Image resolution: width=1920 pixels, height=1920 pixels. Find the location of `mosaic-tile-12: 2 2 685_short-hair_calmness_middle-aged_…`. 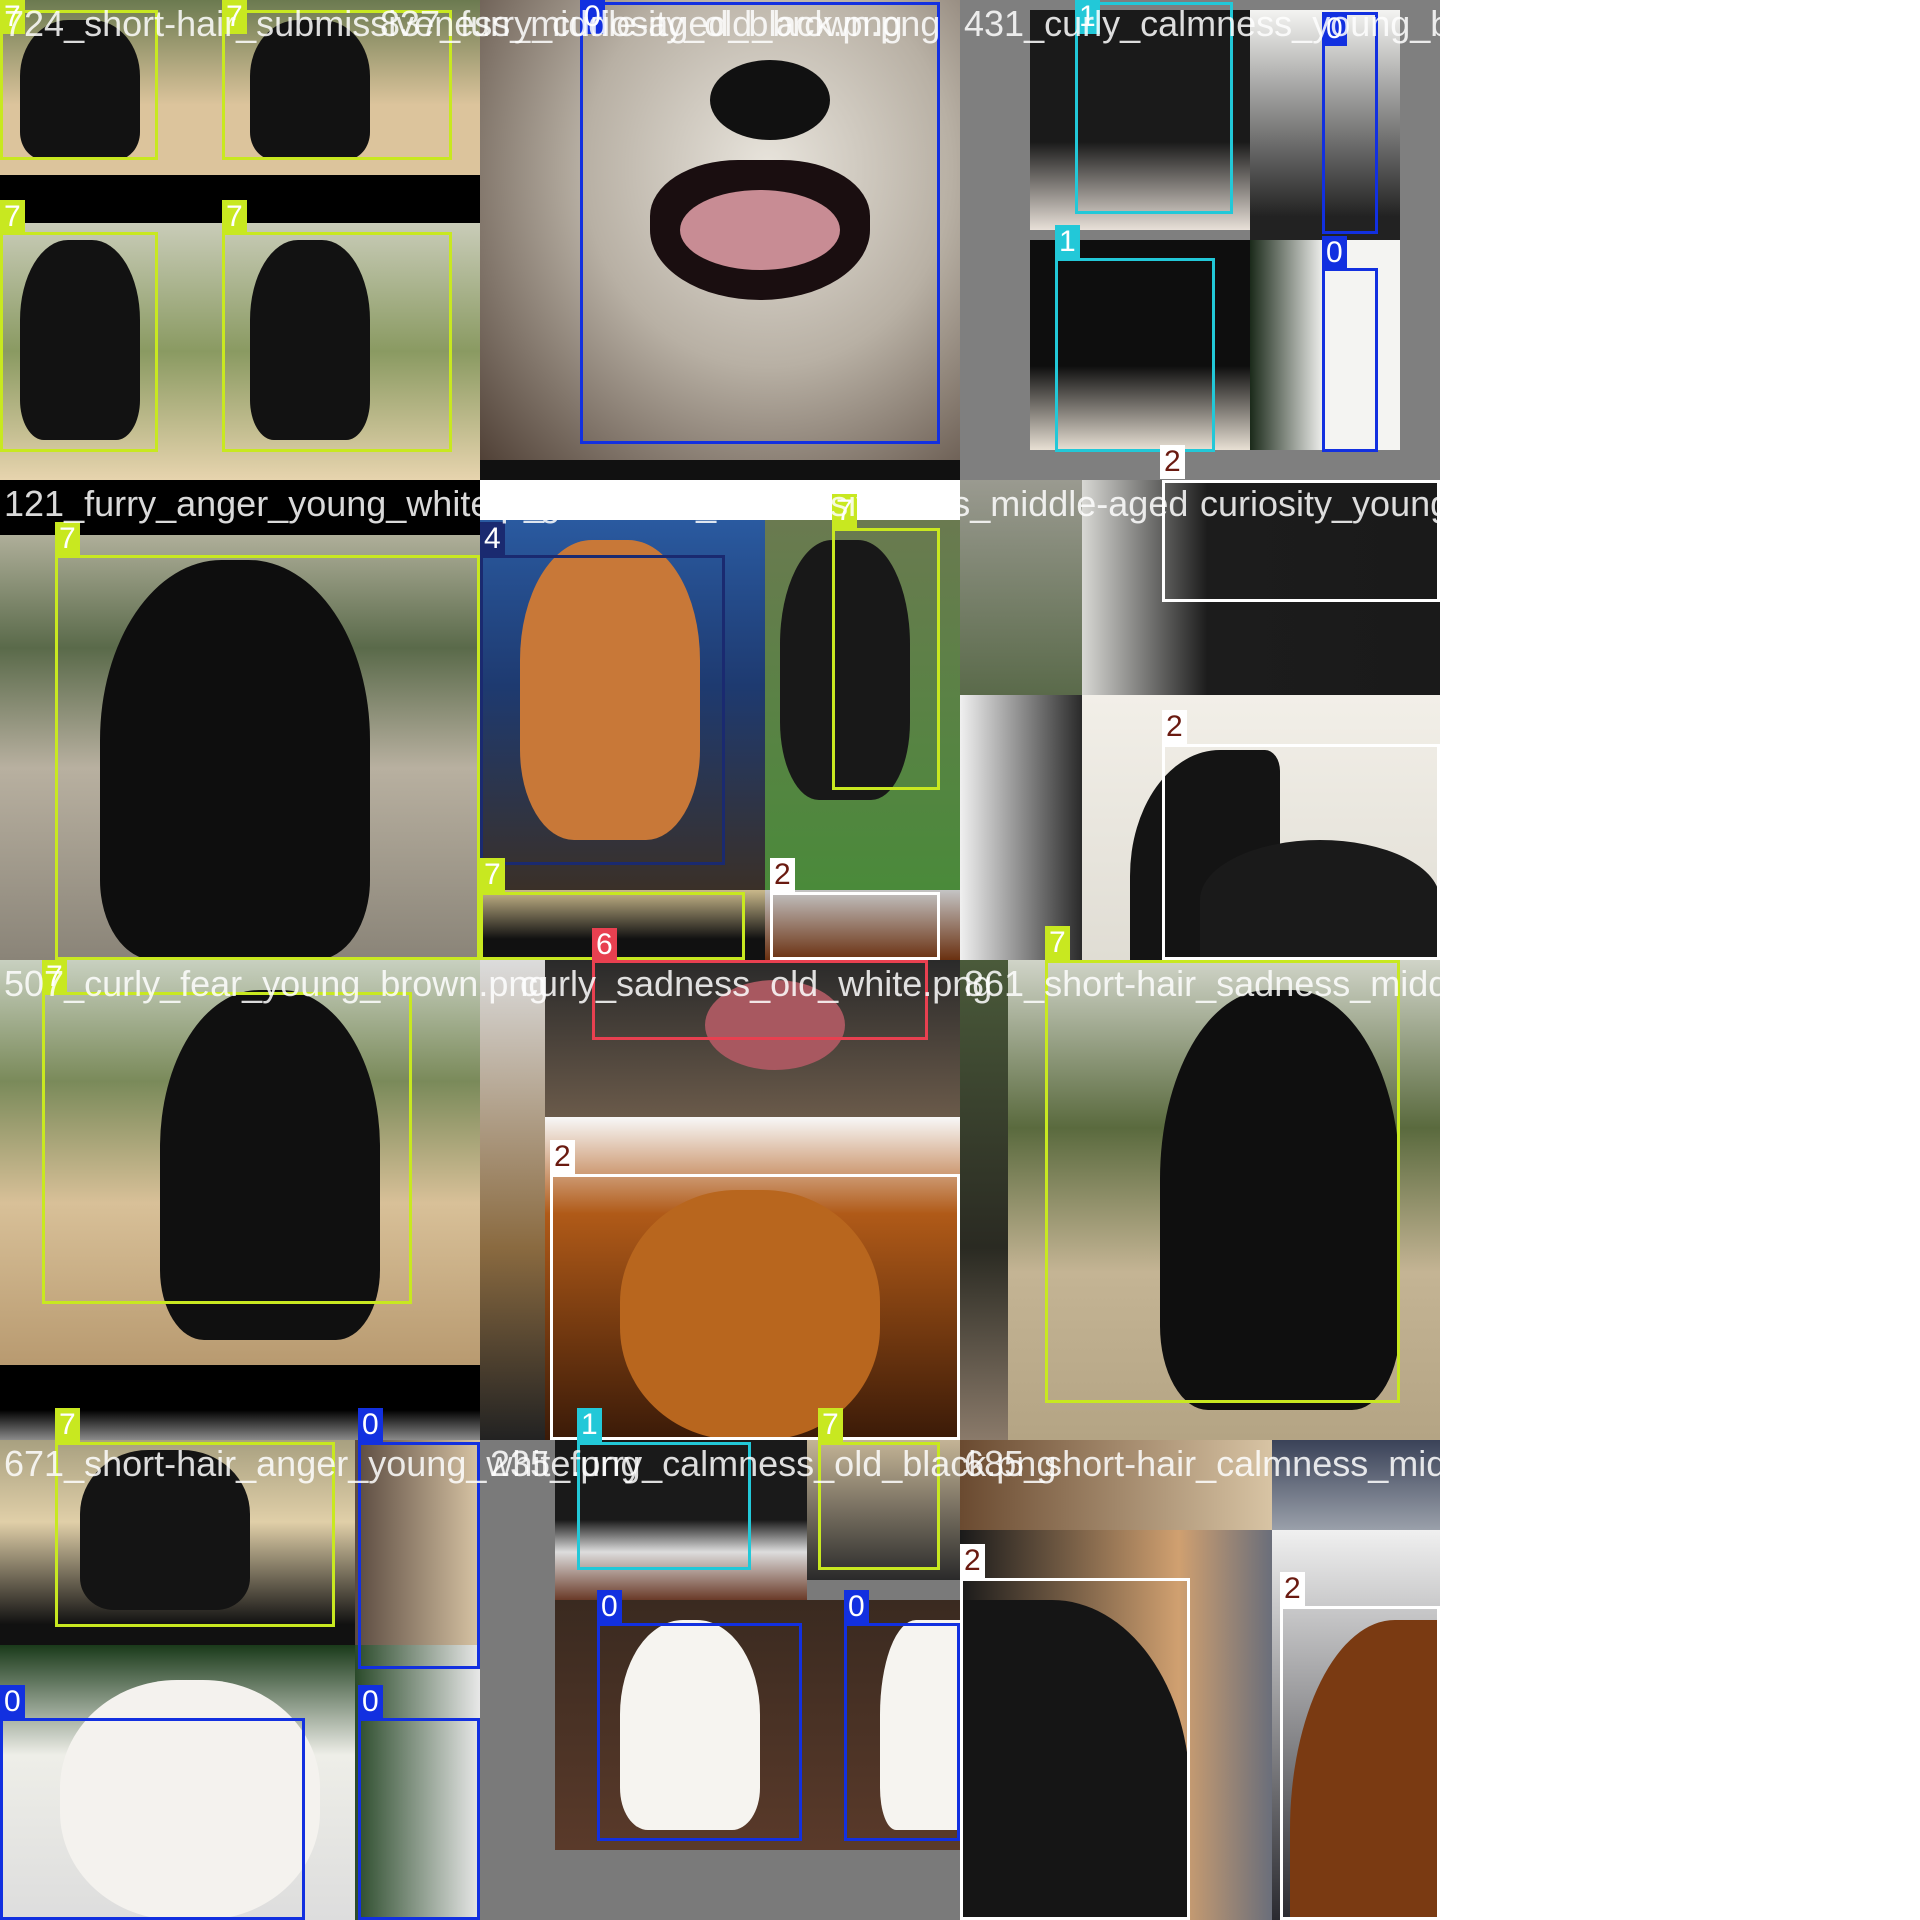

mosaic-tile-12: 2 2 685_short-hair_calmness_middle-aged_… is located at coordinates (1315, 1680).